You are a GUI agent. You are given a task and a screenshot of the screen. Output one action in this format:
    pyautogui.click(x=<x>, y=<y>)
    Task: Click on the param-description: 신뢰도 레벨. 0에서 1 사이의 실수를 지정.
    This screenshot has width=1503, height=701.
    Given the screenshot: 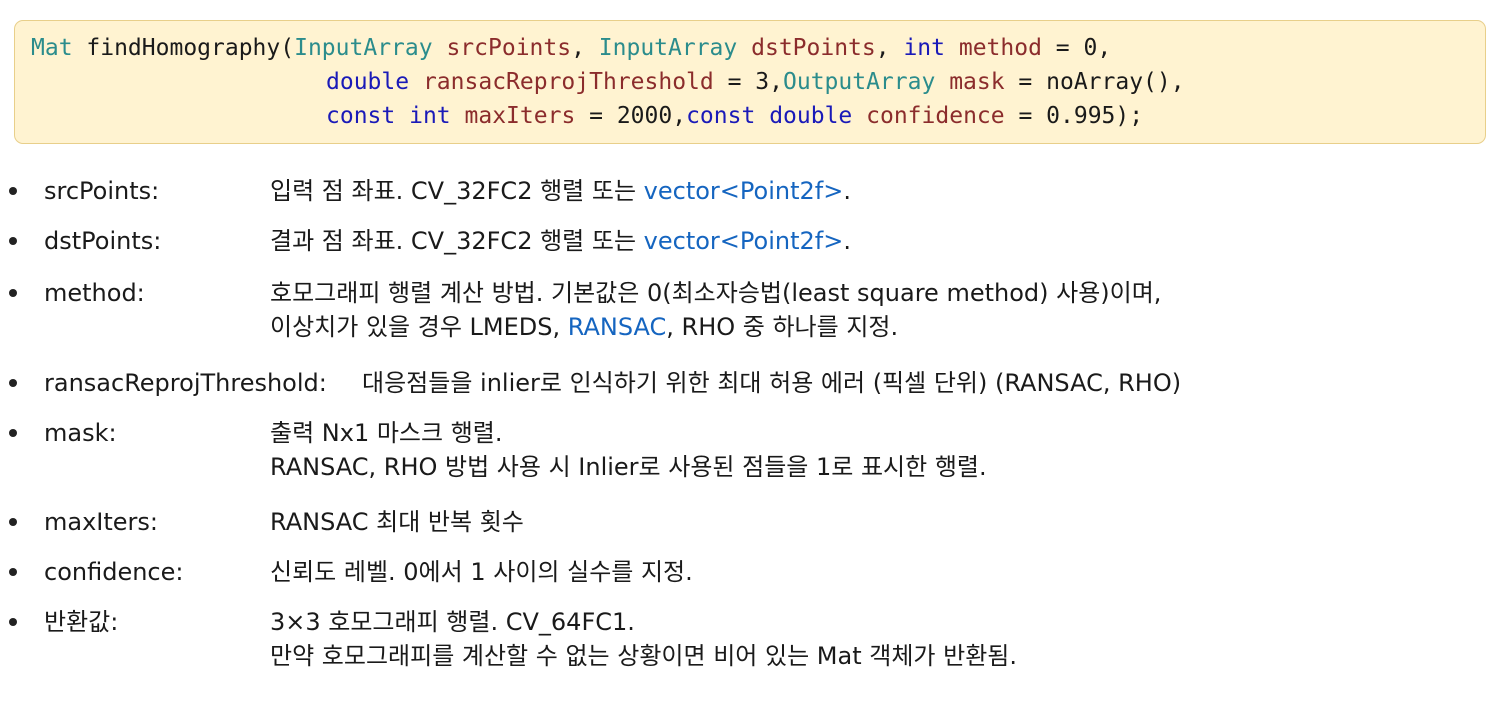 What is the action you would take?
    pyautogui.click(x=481, y=572)
    